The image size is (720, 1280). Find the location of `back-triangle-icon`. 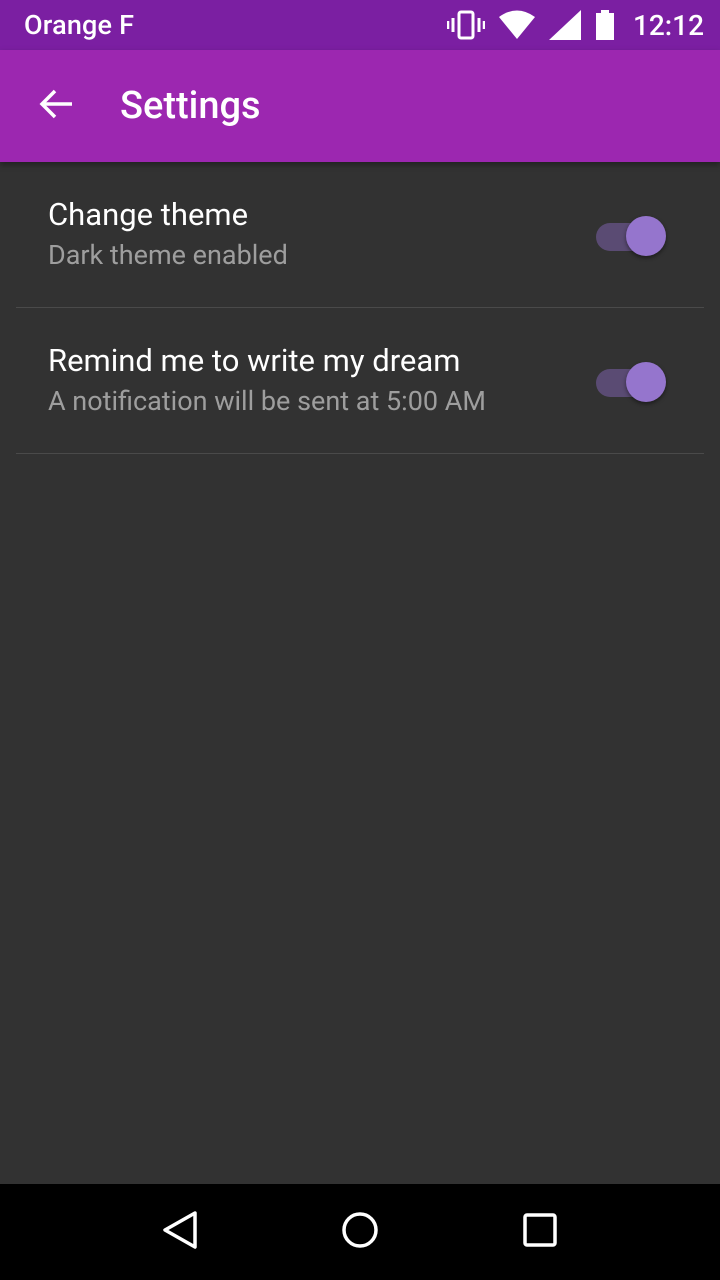

back-triangle-icon is located at coordinates (180, 1232).